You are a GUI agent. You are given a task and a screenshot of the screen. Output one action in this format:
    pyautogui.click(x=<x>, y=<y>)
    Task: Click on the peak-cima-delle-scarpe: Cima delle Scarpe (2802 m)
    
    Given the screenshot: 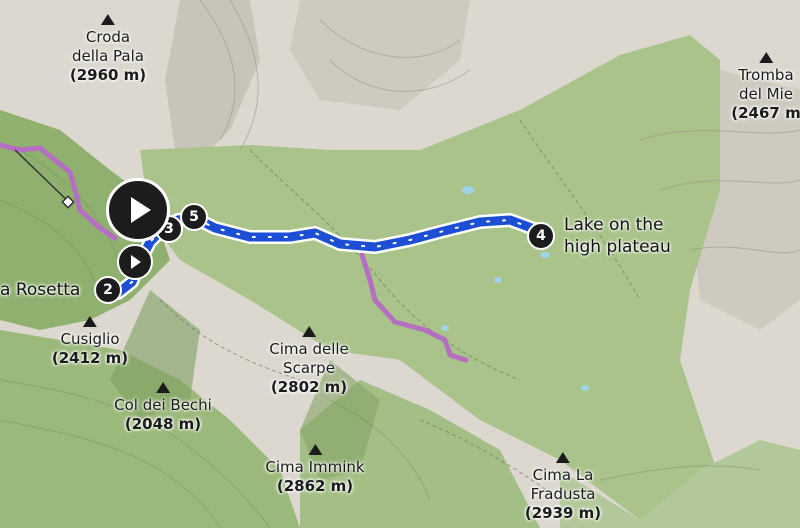 What is the action you would take?
    pyautogui.click(x=309, y=361)
    